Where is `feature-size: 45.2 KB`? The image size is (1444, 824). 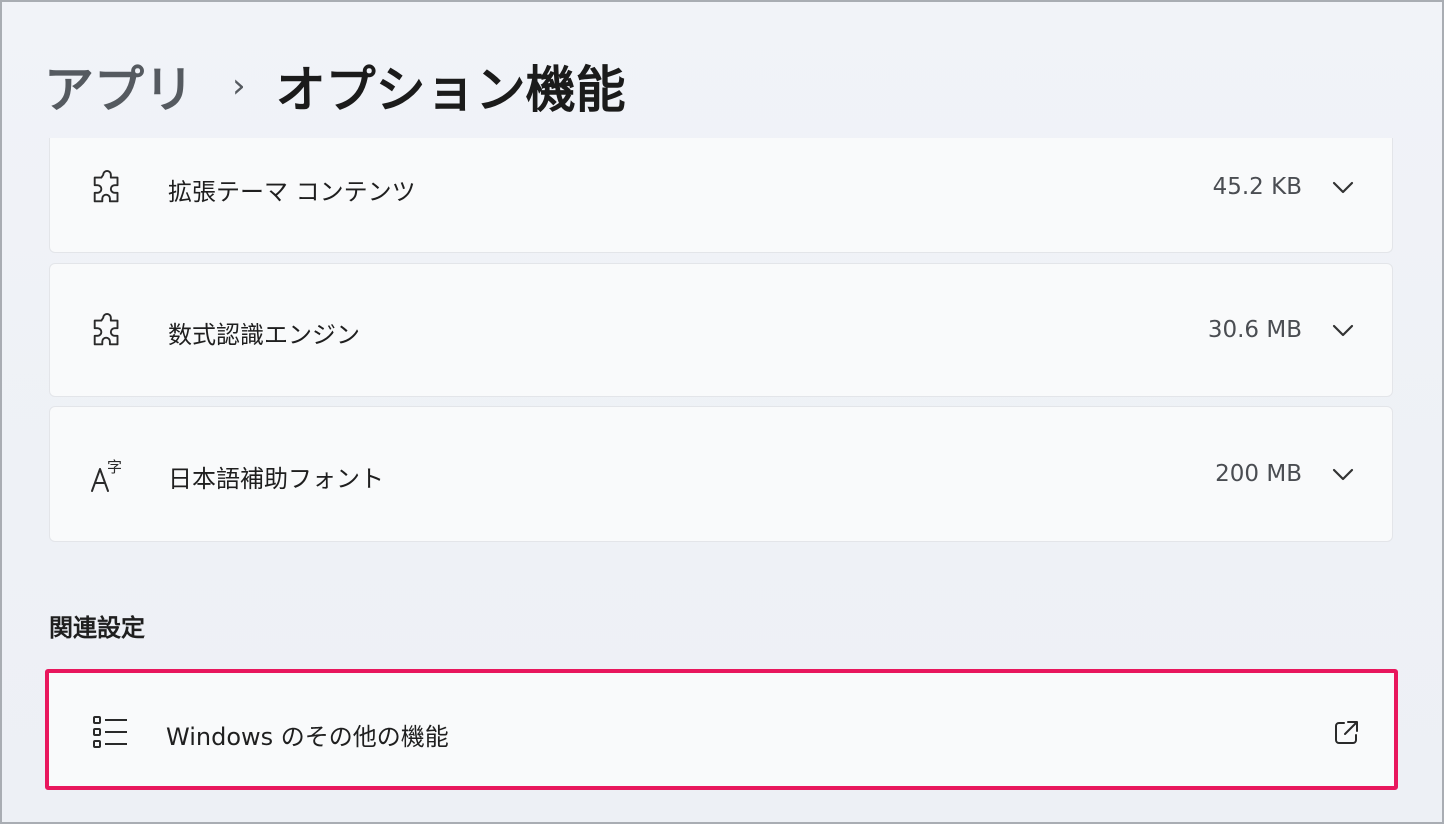 feature-size: 45.2 KB is located at coordinates (1257, 187).